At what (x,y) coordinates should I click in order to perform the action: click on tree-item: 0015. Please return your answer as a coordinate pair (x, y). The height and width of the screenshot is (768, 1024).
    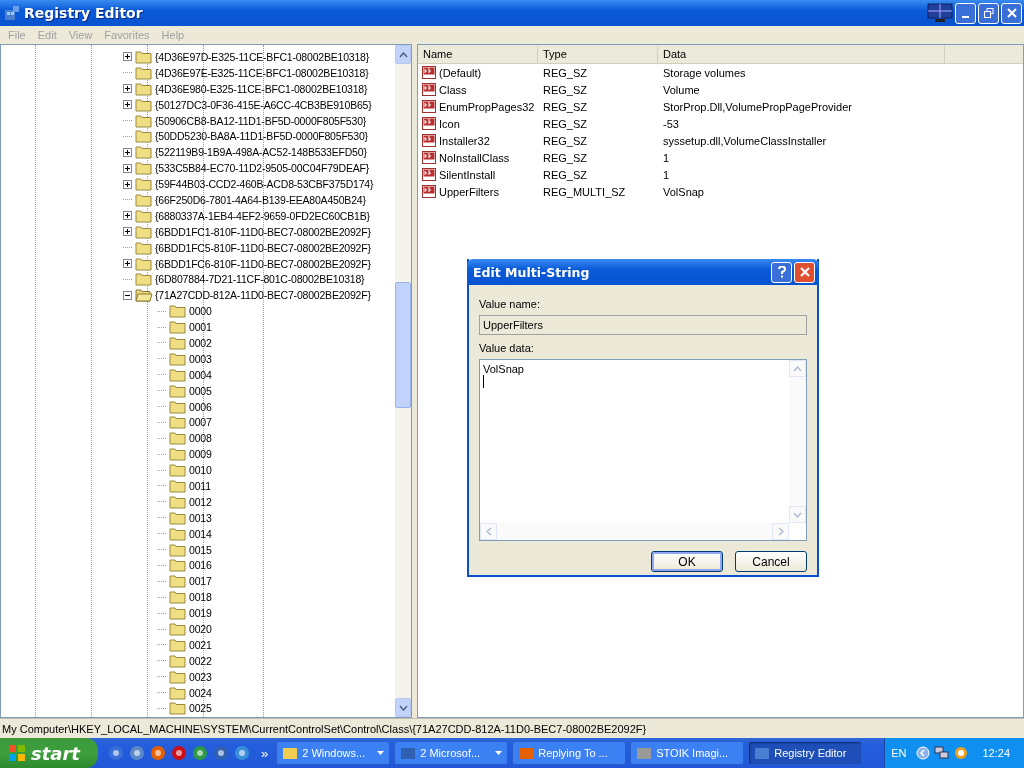
    Looking at the image, I should click on (200, 549).